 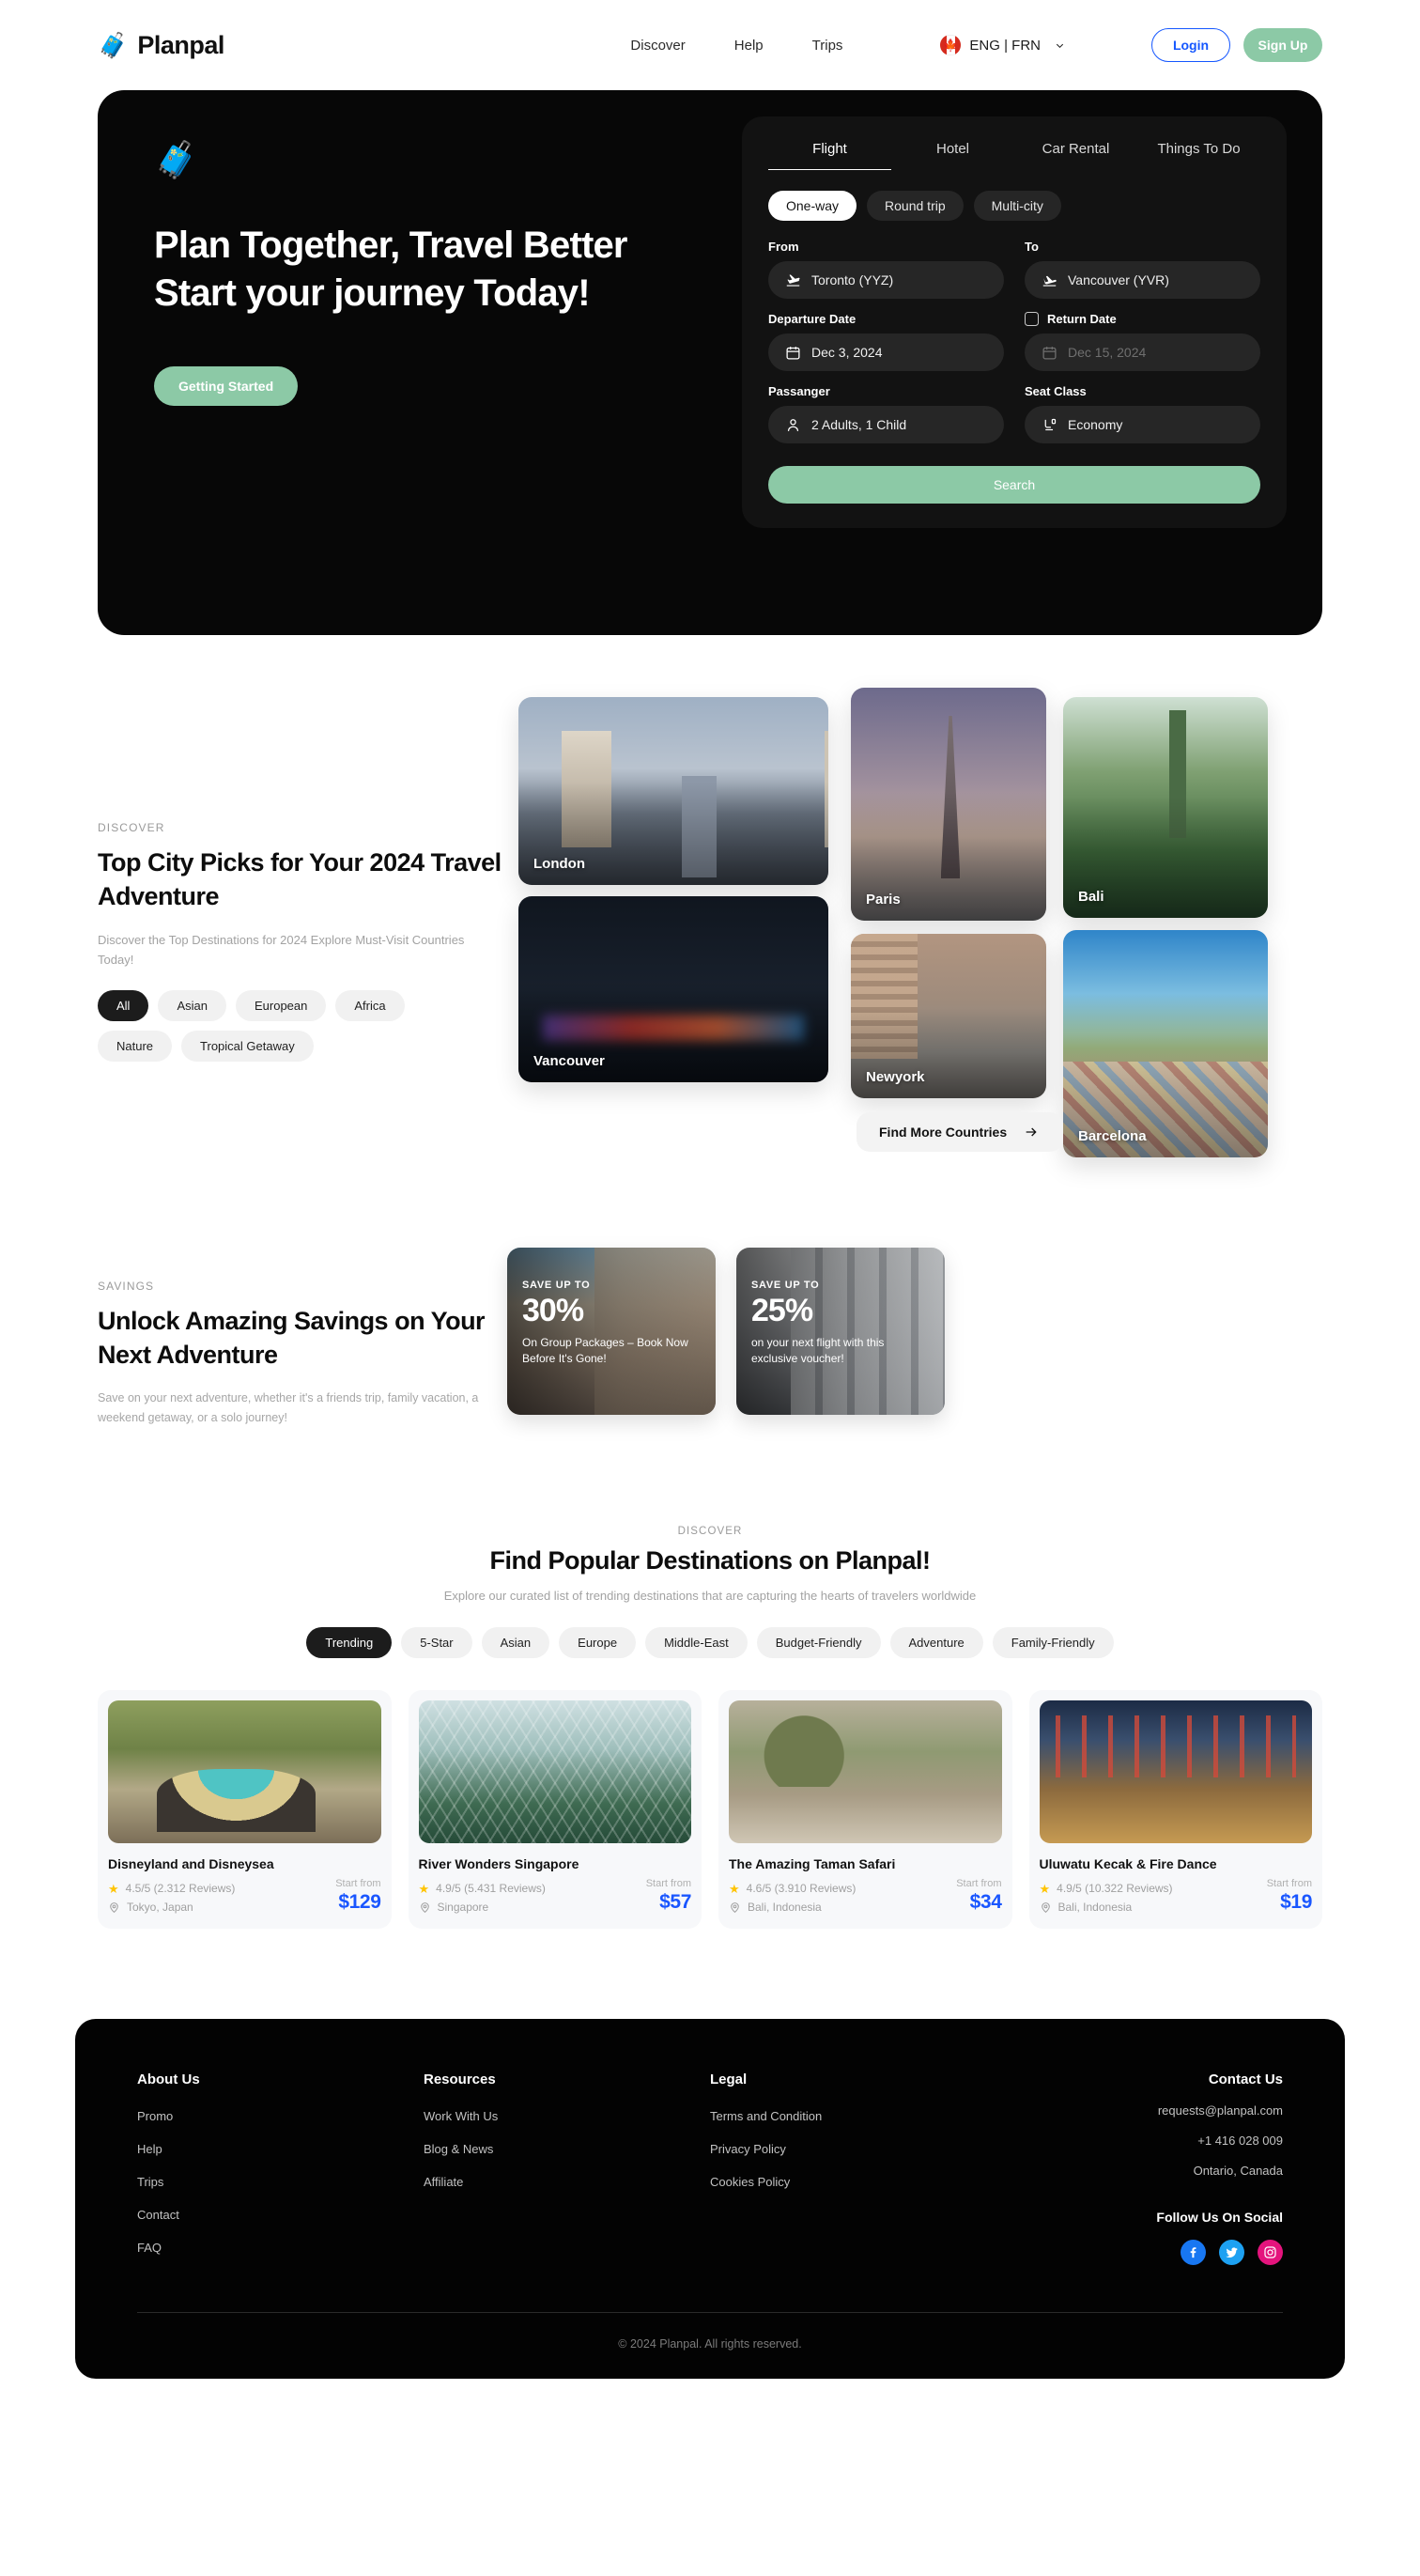 What do you see at coordinates (1095, 1908) in the screenshot?
I see `destination-location: Bali, Indonesia` at bounding box center [1095, 1908].